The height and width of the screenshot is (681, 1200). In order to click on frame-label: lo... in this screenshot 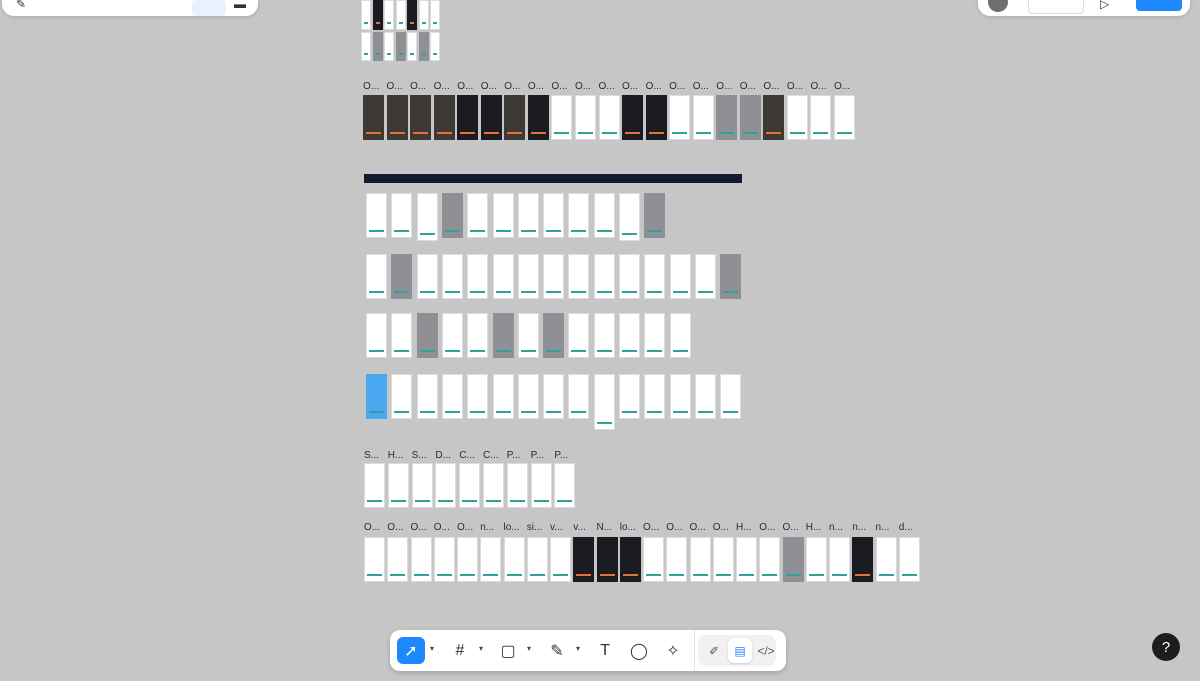, I will do `click(512, 528)`.